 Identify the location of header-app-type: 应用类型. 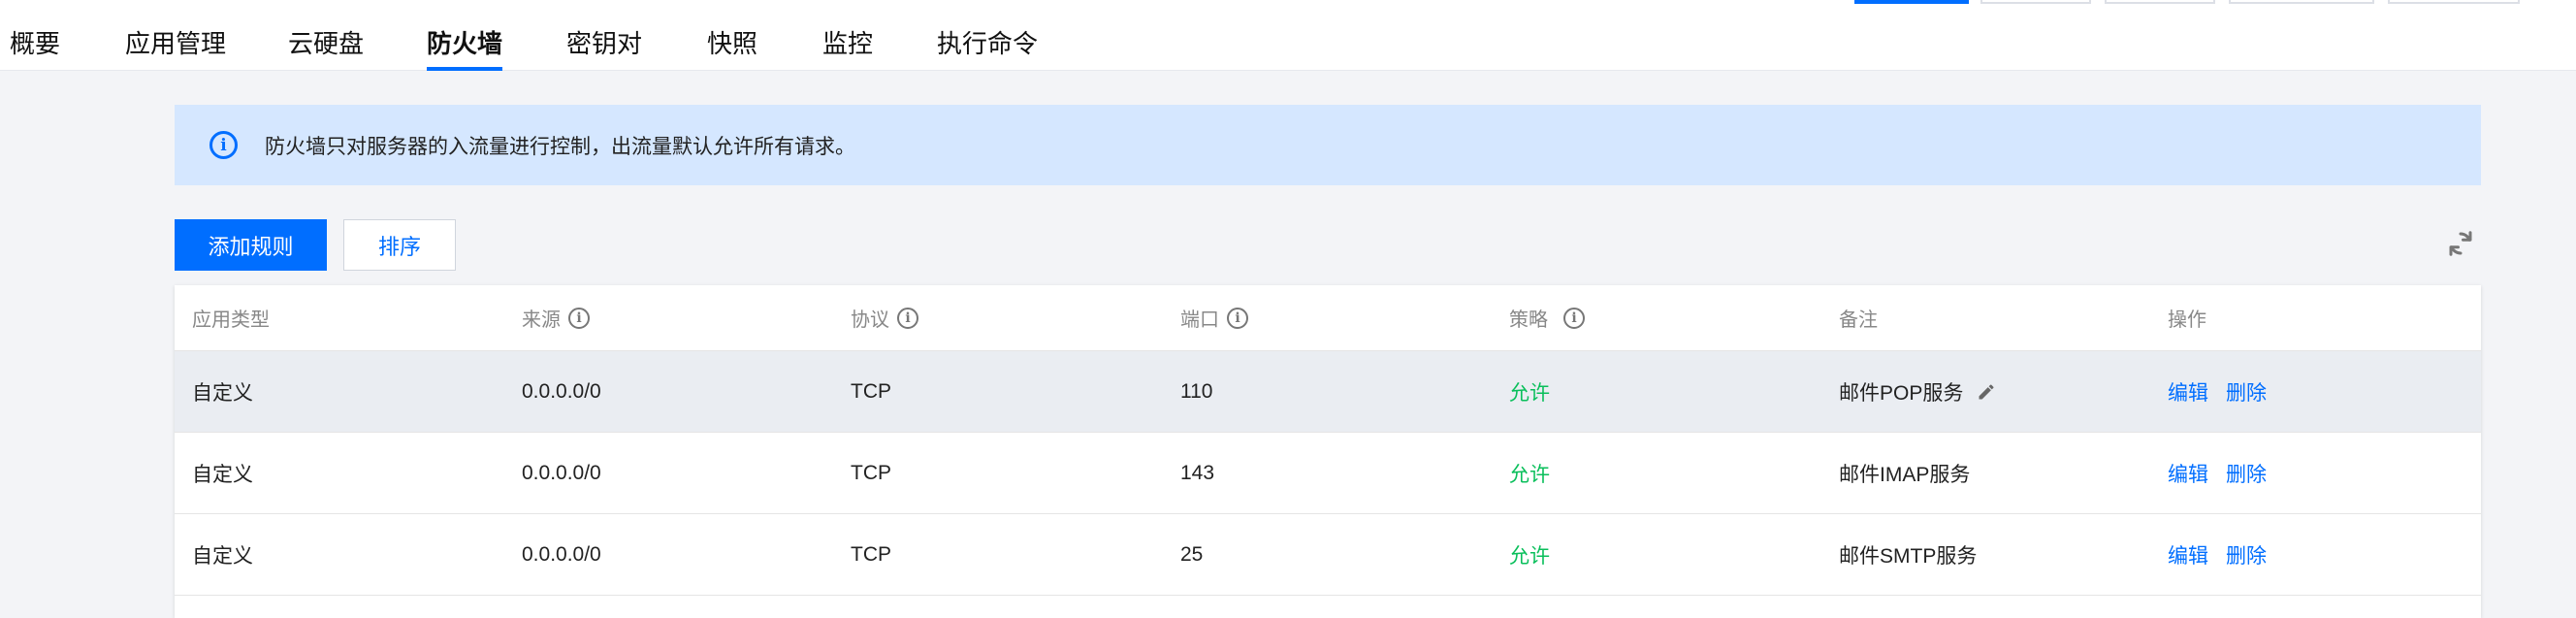
(231, 320).